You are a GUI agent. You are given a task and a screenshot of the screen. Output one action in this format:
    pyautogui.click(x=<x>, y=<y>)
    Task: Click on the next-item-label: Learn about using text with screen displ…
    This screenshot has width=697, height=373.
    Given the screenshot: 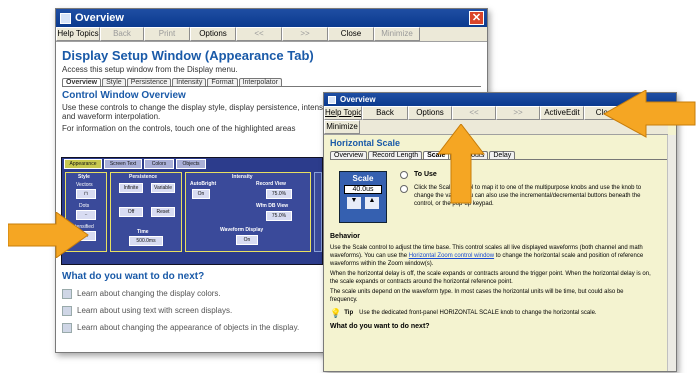 What is the action you would take?
    pyautogui.click(x=155, y=311)
    